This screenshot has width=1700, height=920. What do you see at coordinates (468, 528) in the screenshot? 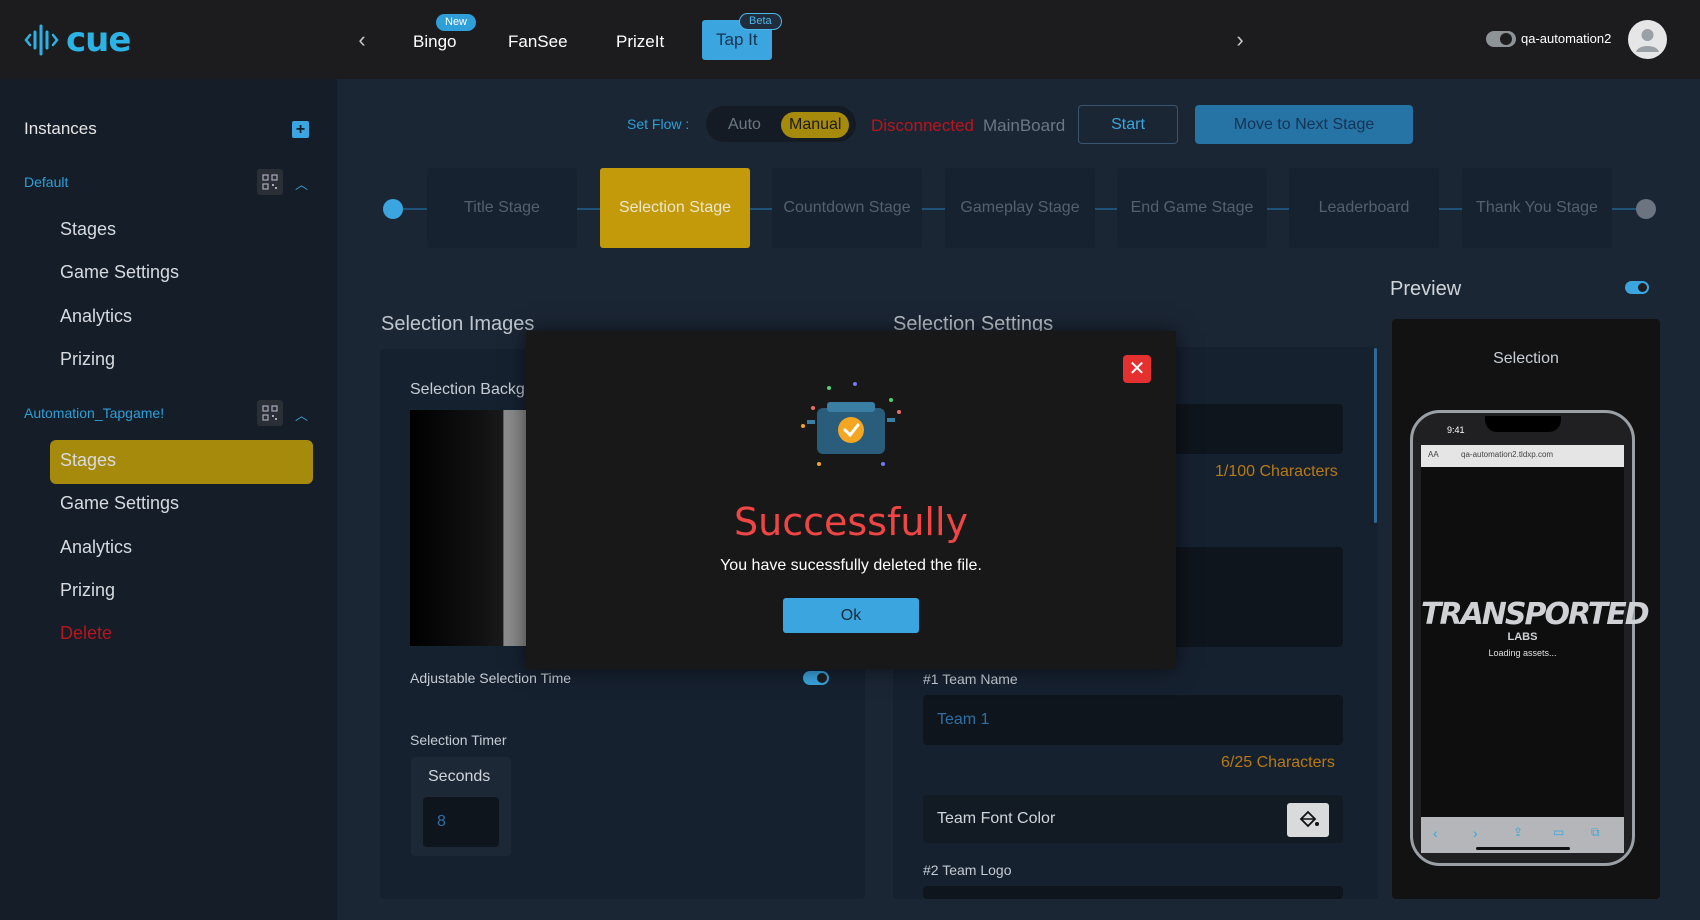
I see `background-image-preview` at bounding box center [468, 528].